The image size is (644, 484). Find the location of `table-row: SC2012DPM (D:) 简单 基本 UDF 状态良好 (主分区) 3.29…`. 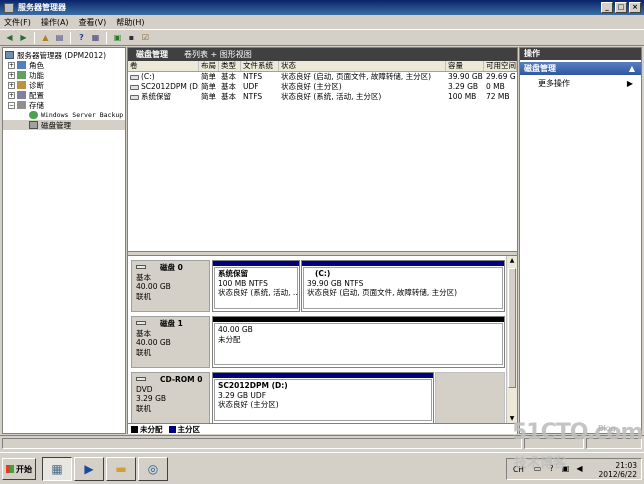

table-row: SC2012DPM (D:) 简单 基本 UDF 状态良好 (主分区) 3.29… is located at coordinates (322, 87).